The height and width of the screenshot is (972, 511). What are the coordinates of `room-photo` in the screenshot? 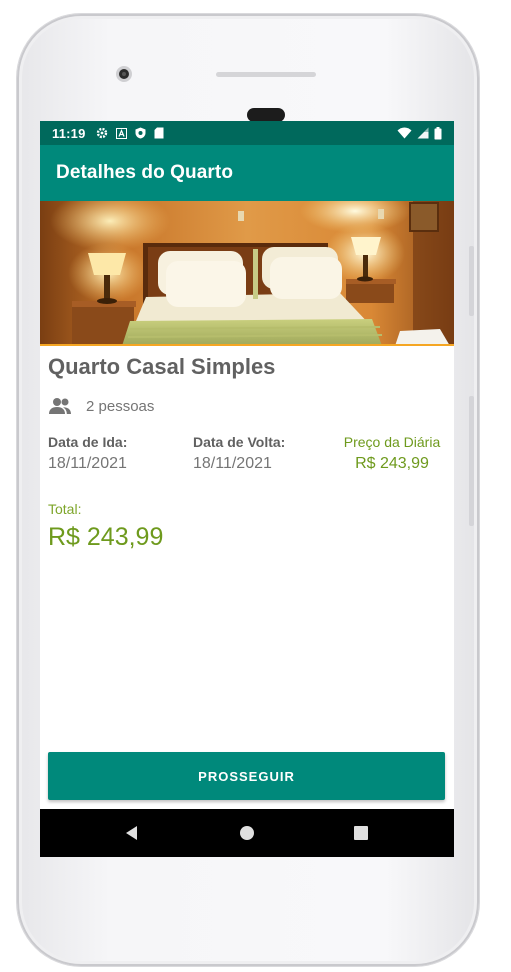 It's located at (247, 273).